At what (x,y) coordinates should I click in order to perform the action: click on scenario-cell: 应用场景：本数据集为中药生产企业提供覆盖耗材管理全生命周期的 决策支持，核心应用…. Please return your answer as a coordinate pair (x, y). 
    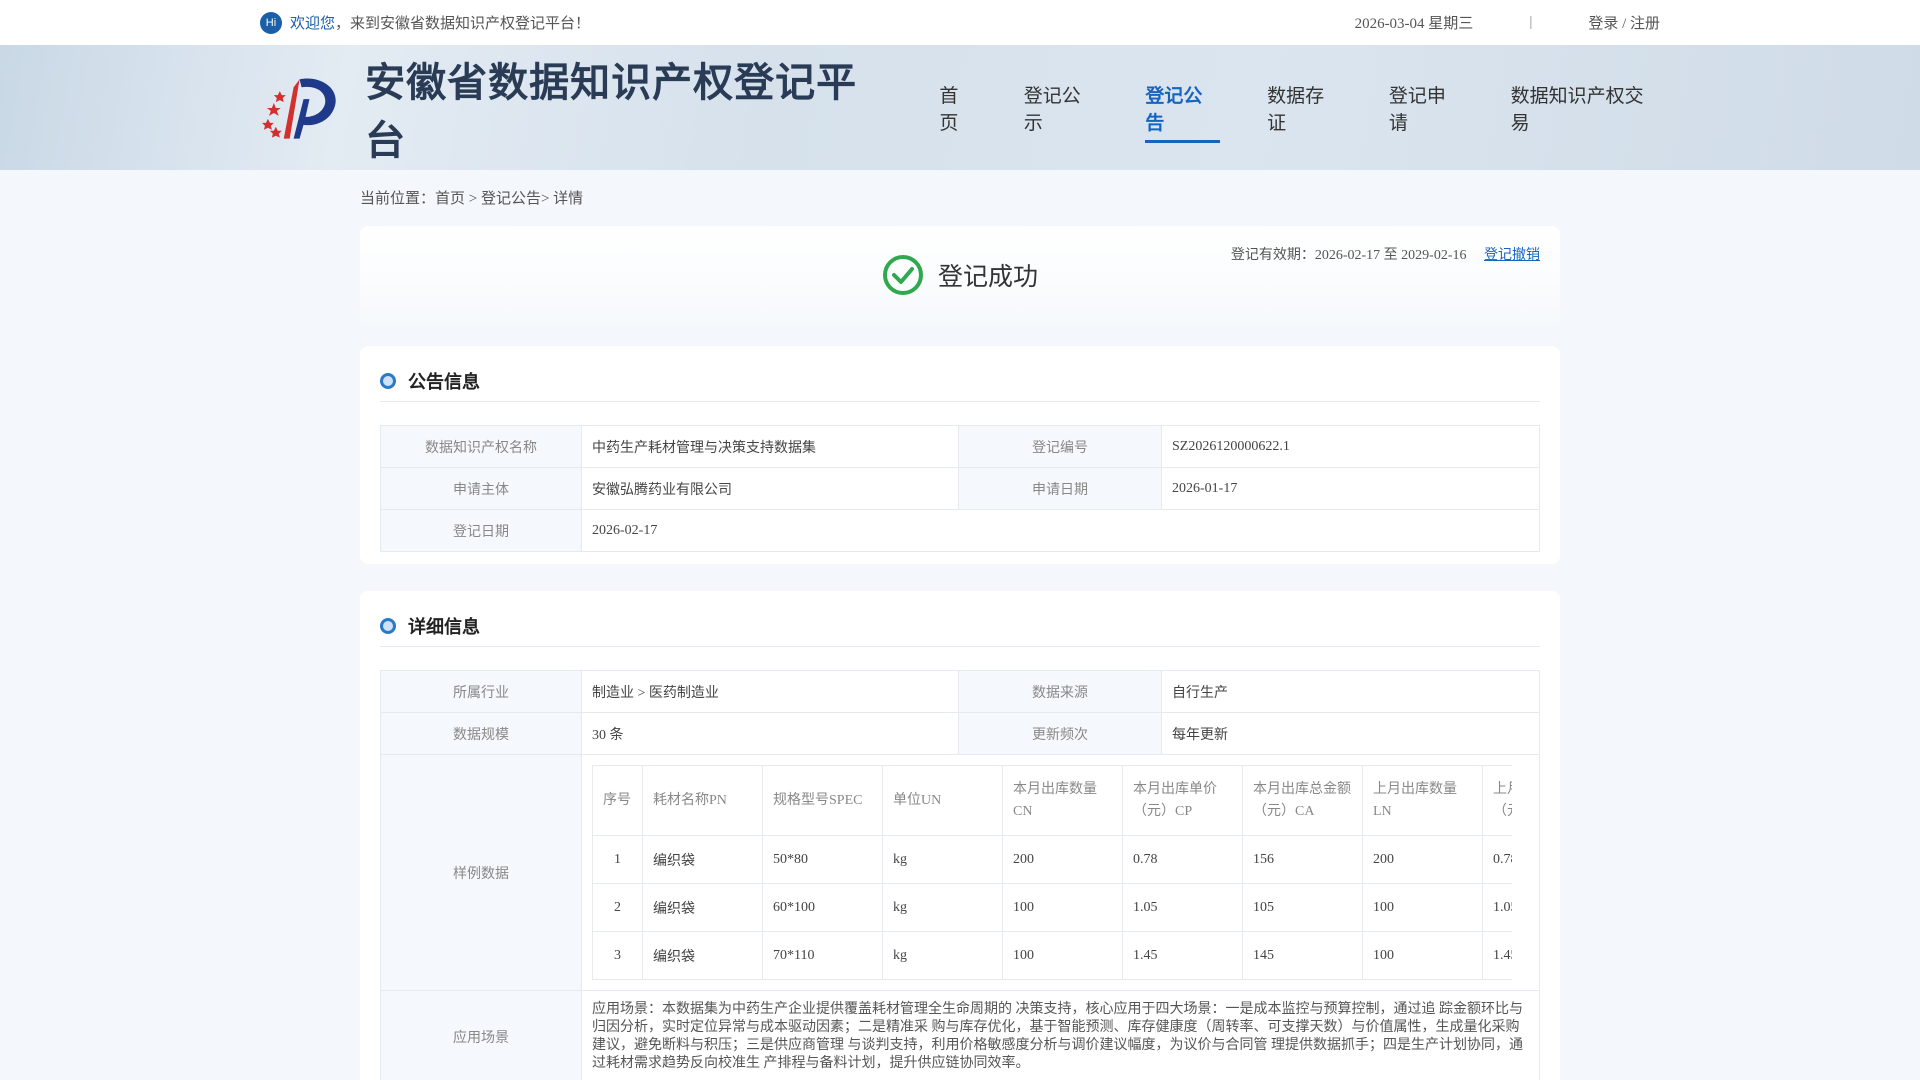
    Looking at the image, I should click on (1060, 1035).